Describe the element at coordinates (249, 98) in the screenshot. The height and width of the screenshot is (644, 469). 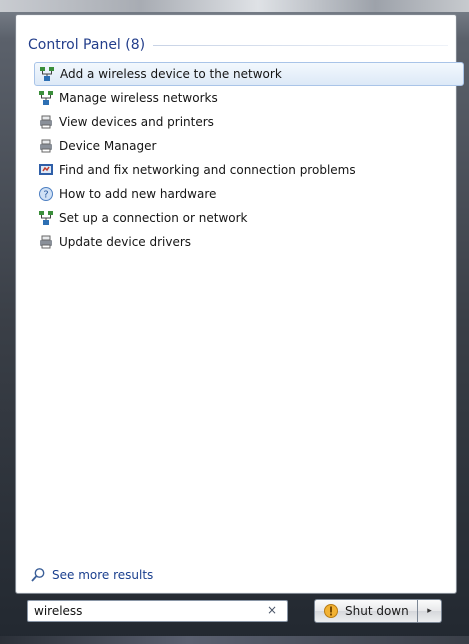
I see `result-manage-wireless-networks: Manage wireless networks` at that location.